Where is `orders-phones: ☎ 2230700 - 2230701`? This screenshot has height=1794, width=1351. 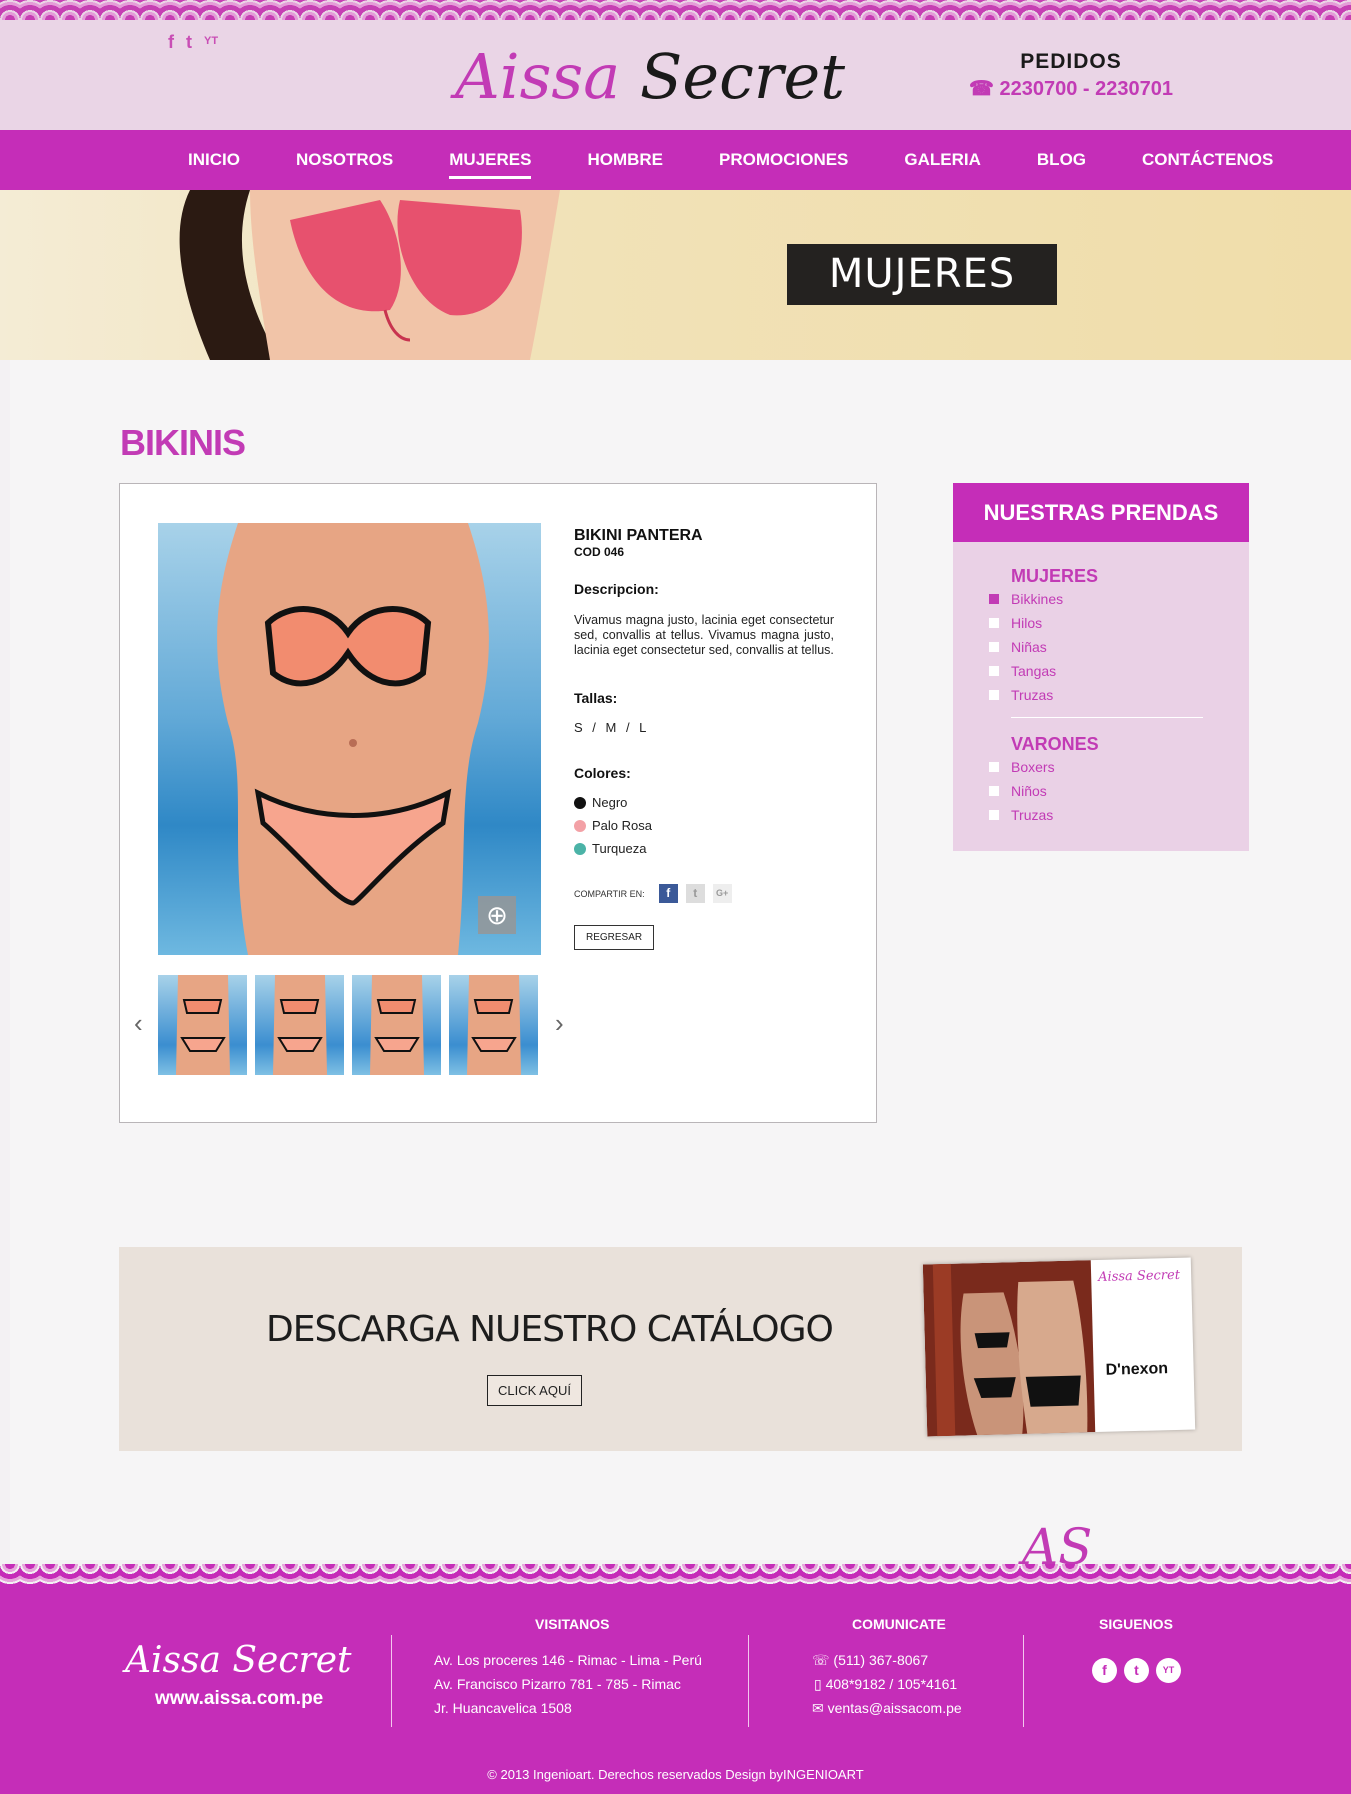 orders-phones: ☎ 2230700 - 2230701 is located at coordinates (1071, 89).